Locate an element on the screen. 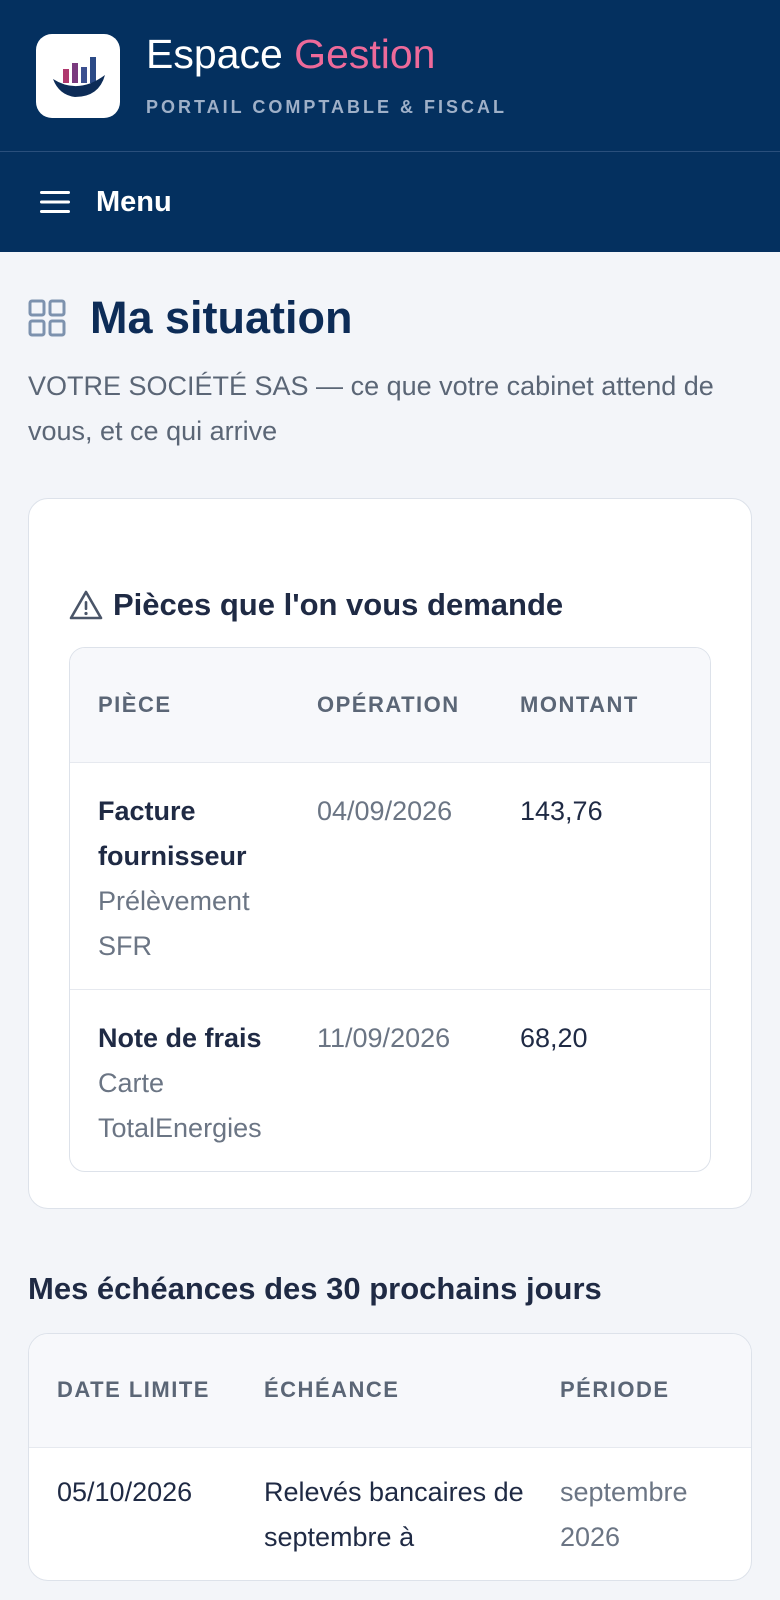 This screenshot has width=780, height=1600. brand-title: Espace Gestion is located at coordinates (326, 53).